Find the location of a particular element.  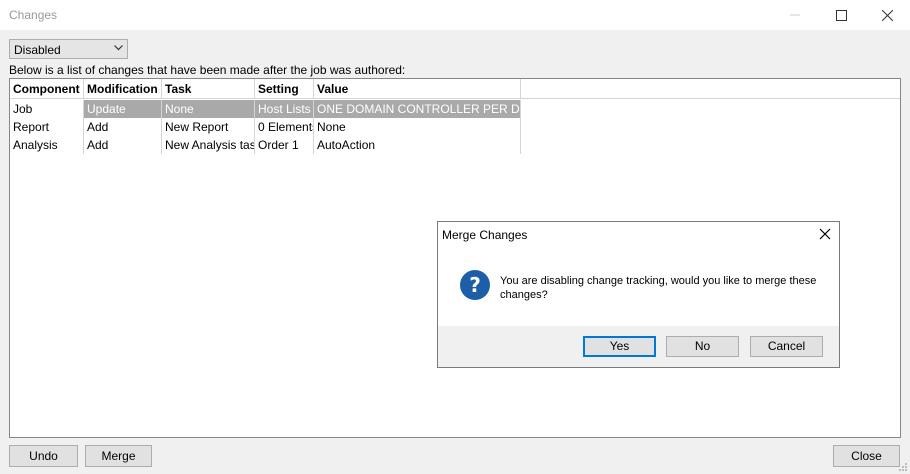

window-title: Changes is located at coordinates (33, 15).